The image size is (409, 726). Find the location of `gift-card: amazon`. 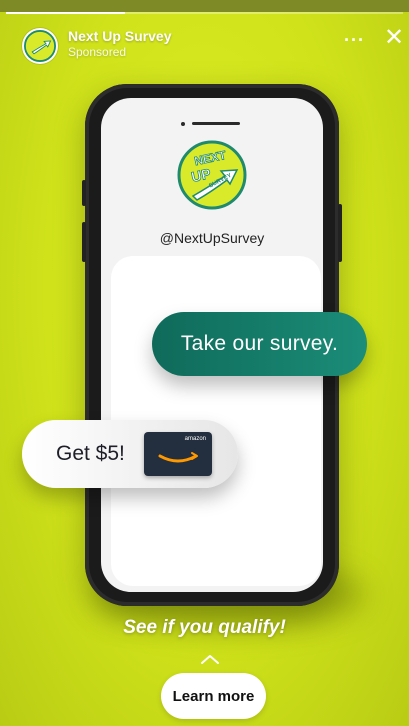

gift-card: amazon is located at coordinates (178, 454).